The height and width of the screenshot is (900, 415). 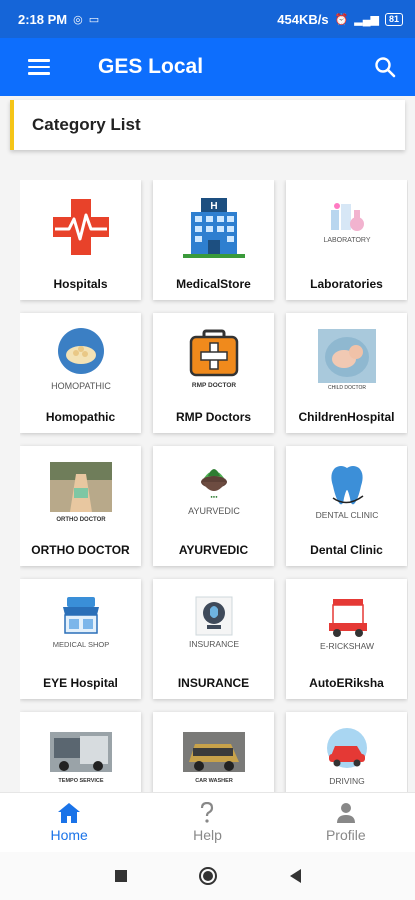 What do you see at coordinates (346, 284) in the screenshot?
I see `category-label: Laboratories` at bounding box center [346, 284].